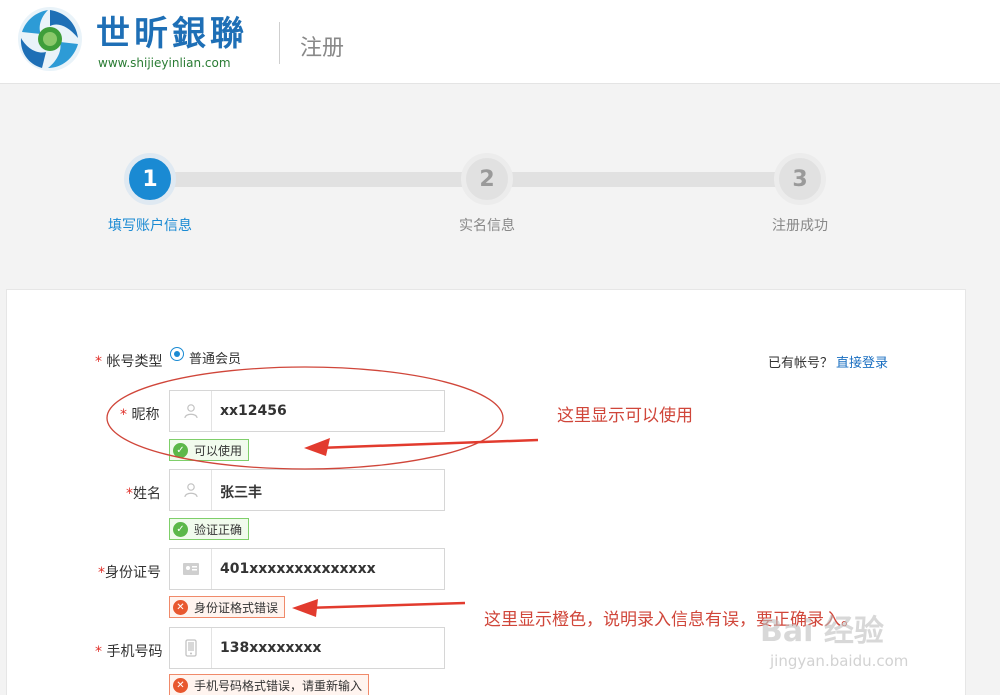 This screenshot has height=695, width=1000. What do you see at coordinates (428, 444) in the screenshot?
I see `arrow-to-ok` at bounding box center [428, 444].